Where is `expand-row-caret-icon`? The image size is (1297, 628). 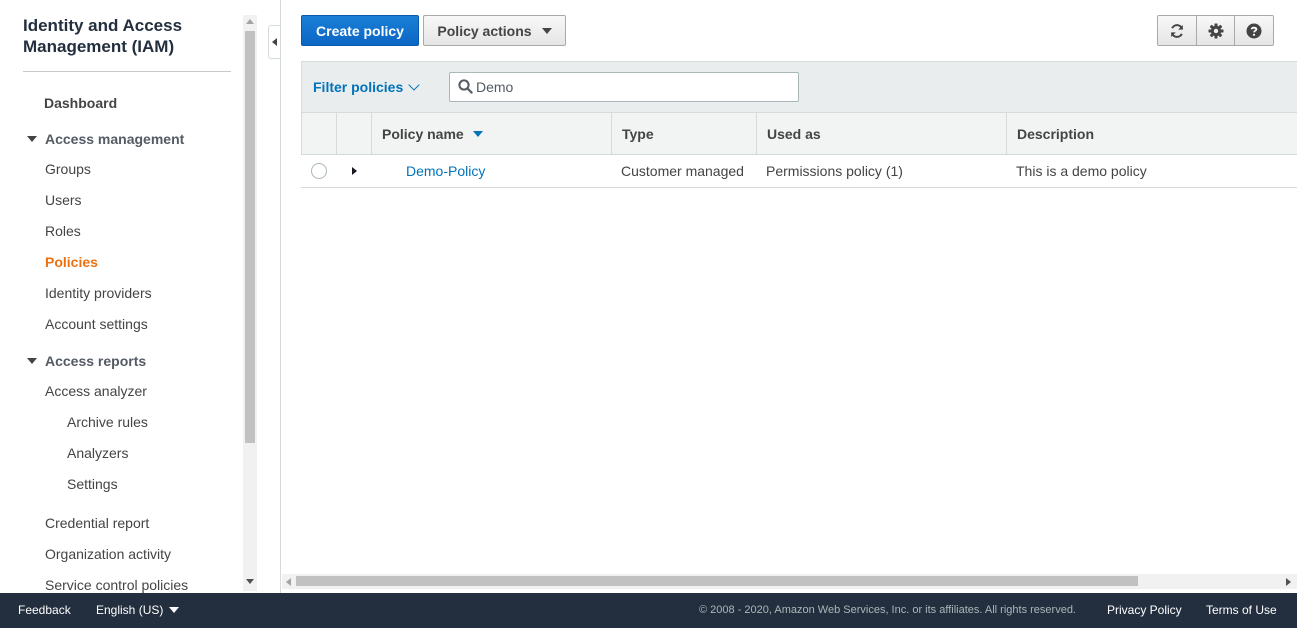
expand-row-caret-icon is located at coordinates (354, 171).